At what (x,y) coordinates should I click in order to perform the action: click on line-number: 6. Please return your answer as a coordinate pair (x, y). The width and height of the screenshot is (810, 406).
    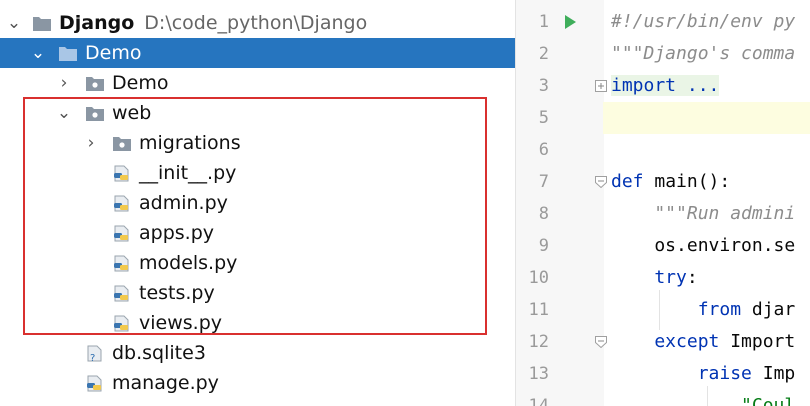
    Looking at the image, I should click on (543, 150).